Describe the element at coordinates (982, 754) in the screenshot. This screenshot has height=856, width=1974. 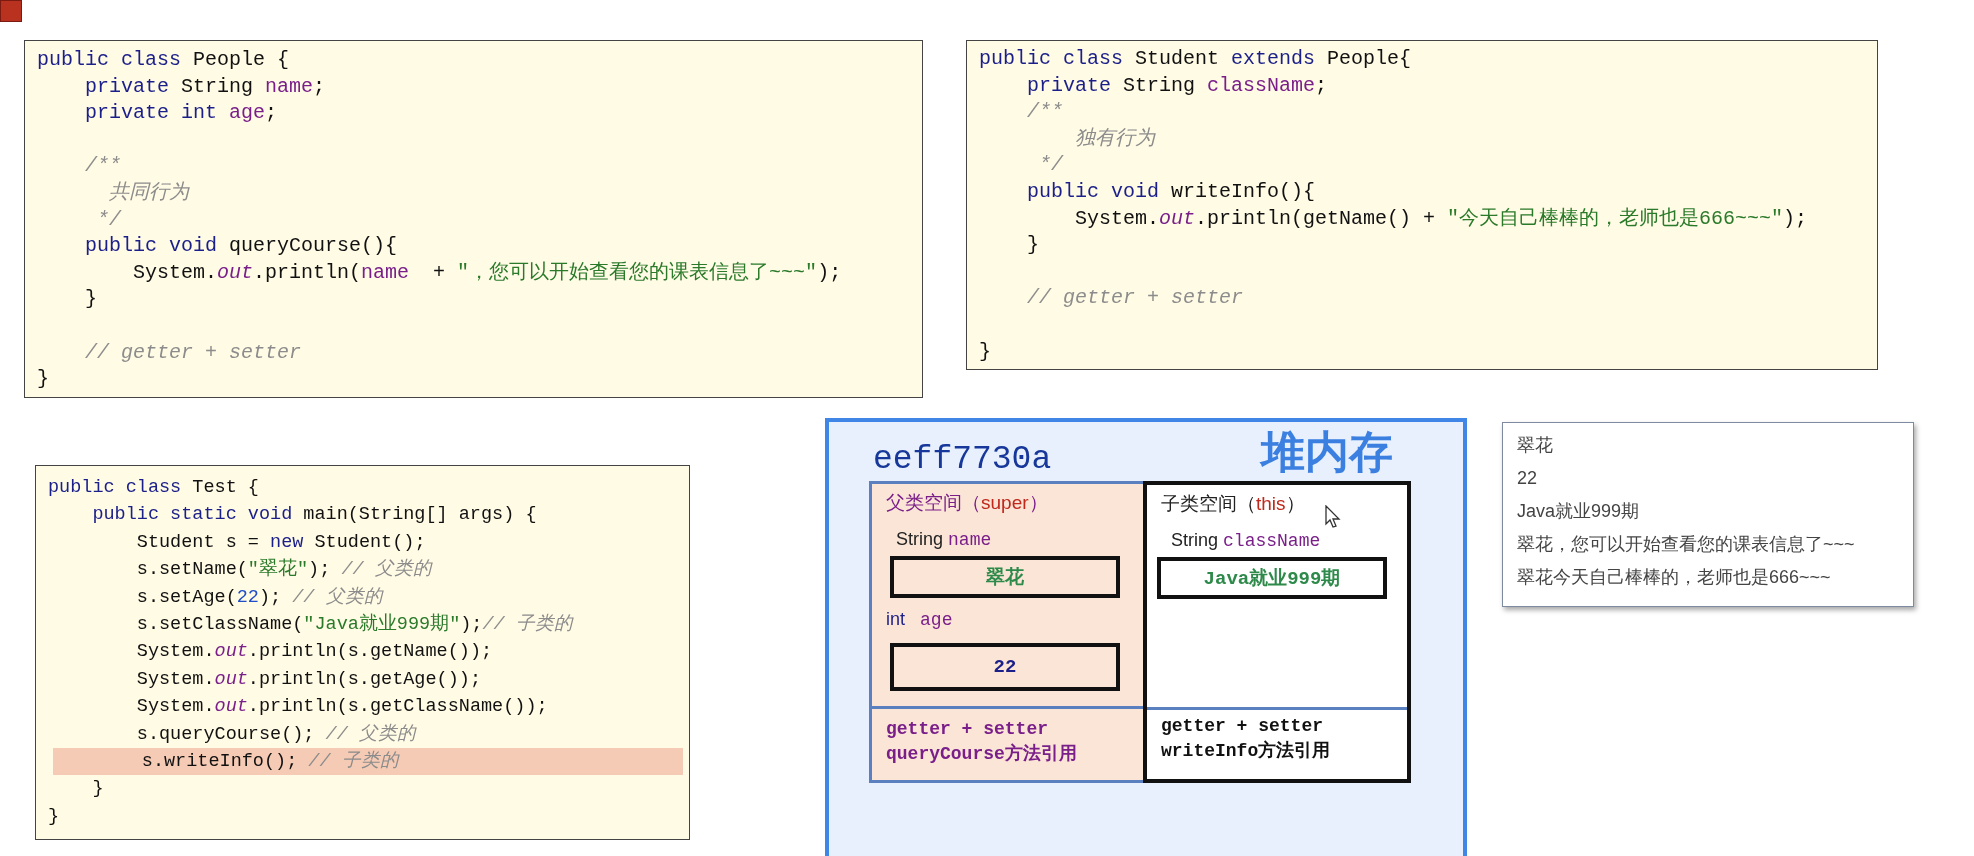
I see `method-reference: queryCourse方法引用` at that location.